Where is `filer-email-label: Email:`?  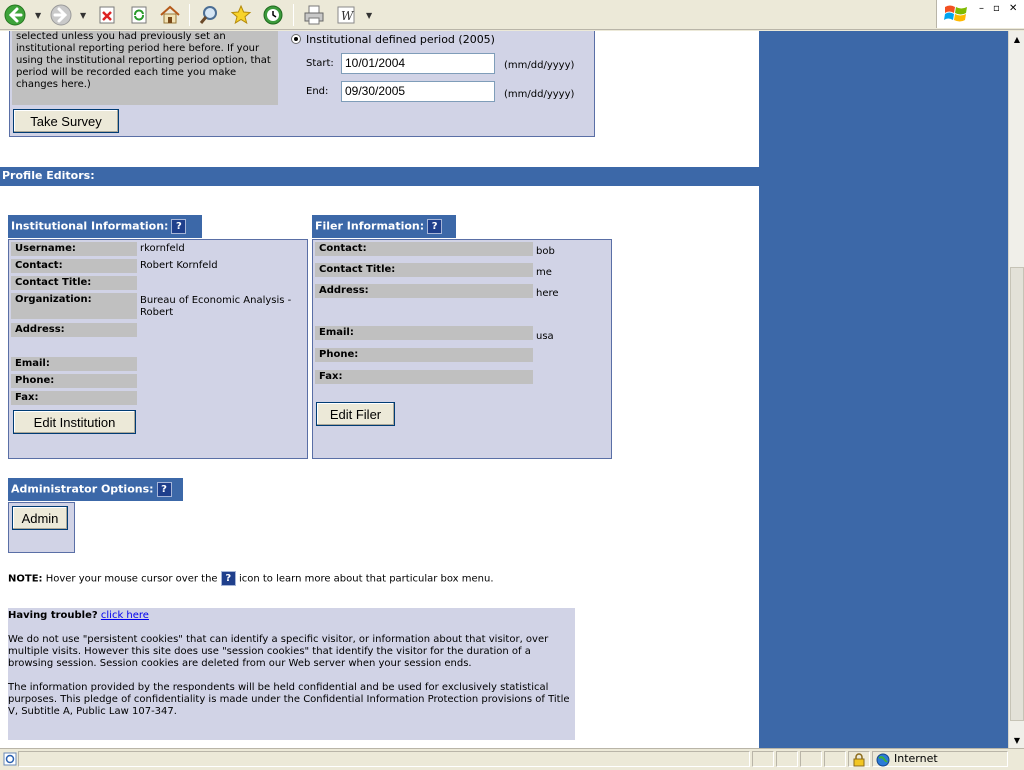 filer-email-label: Email: is located at coordinates (424, 333).